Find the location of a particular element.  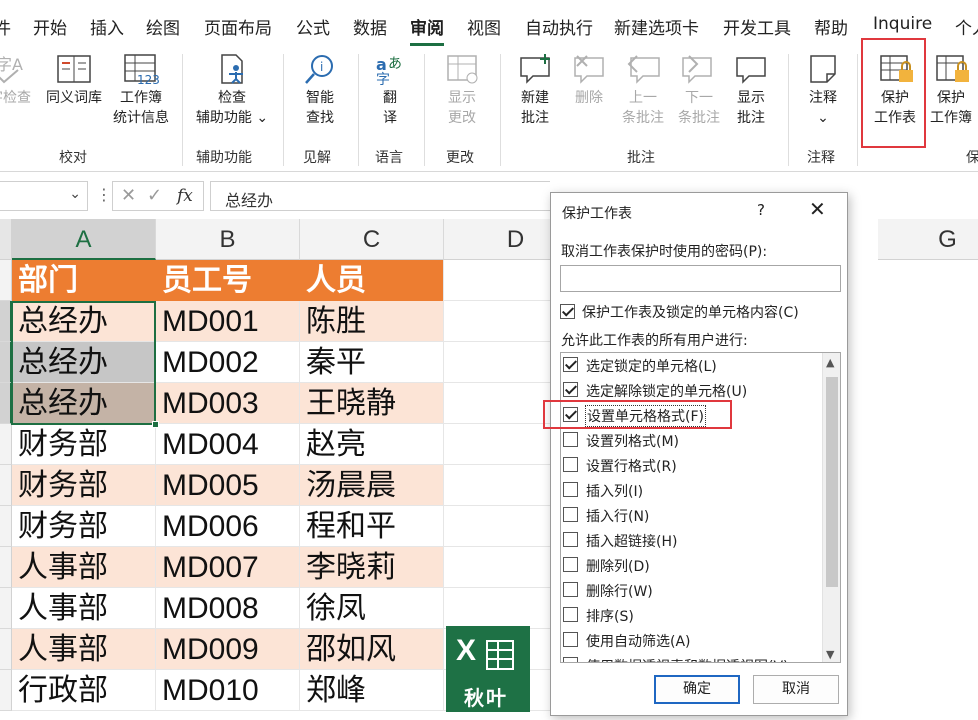

tab-new-tab: 新建选项卡 is located at coordinates (656, 26).